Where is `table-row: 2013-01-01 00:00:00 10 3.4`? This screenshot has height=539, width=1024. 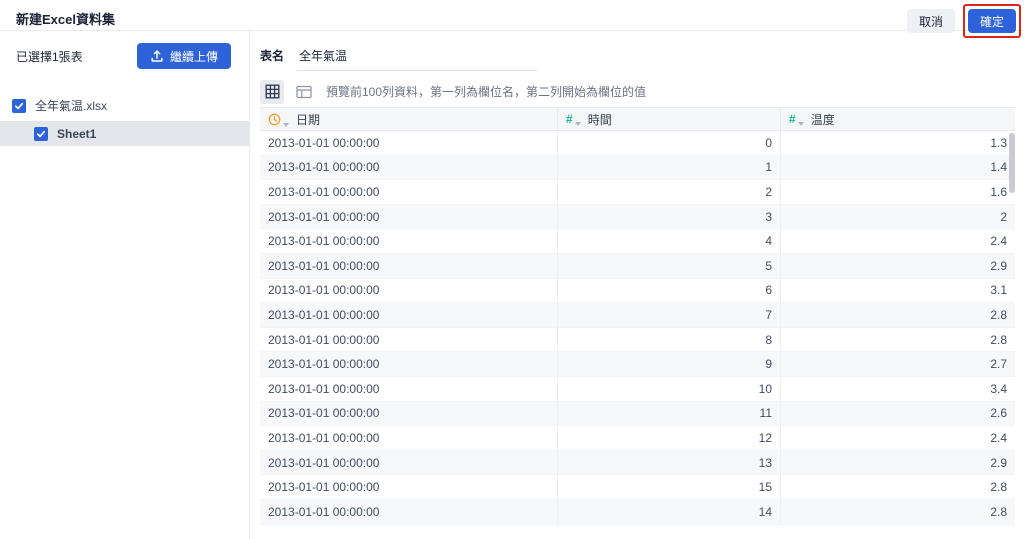 table-row: 2013-01-01 00:00:00 10 3.4 is located at coordinates (637, 389).